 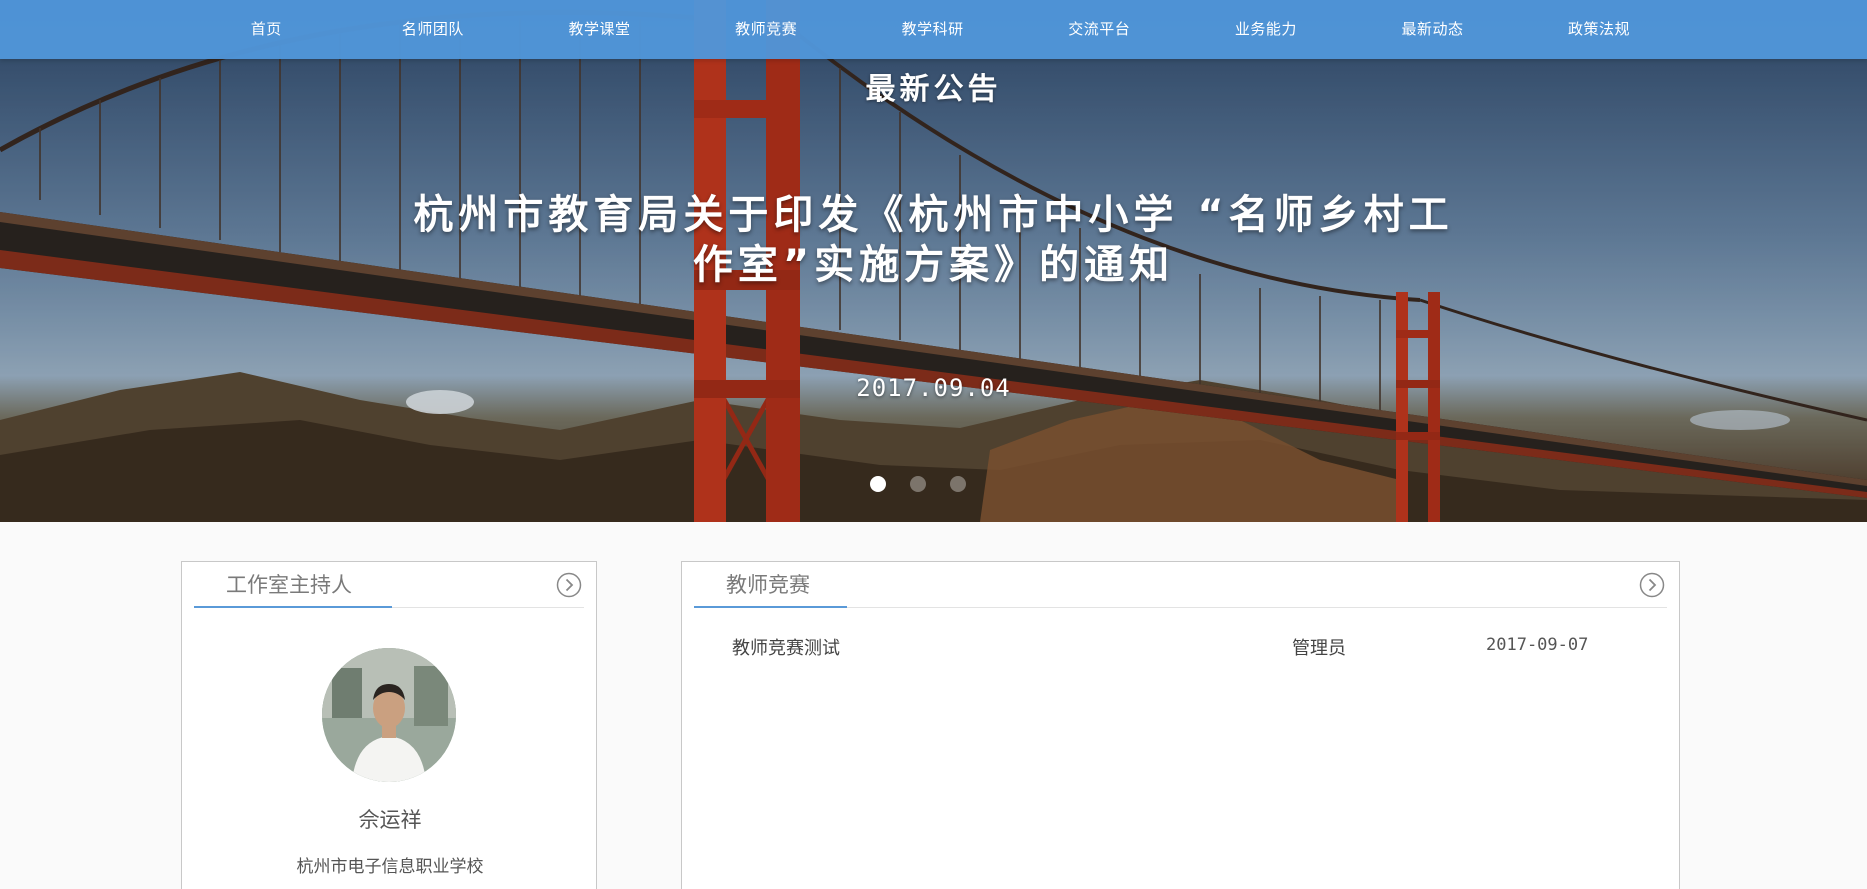 I want to click on avatar, so click(x=389, y=715).